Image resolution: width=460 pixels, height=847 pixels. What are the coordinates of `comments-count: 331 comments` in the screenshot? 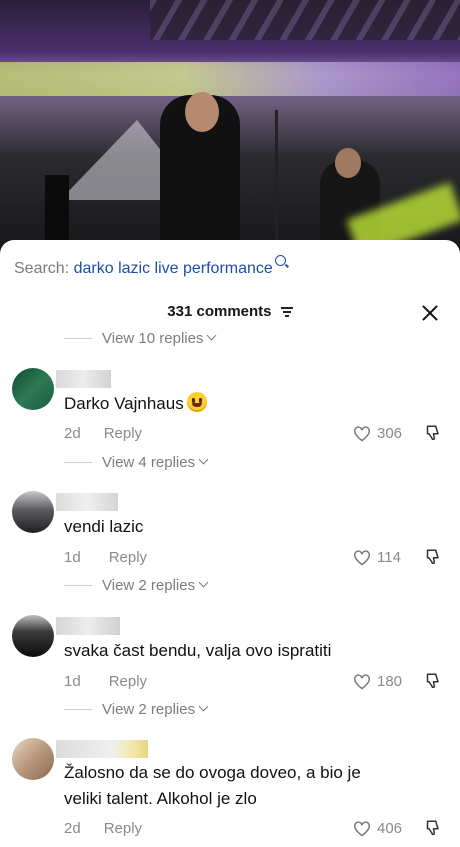 It's located at (230, 311).